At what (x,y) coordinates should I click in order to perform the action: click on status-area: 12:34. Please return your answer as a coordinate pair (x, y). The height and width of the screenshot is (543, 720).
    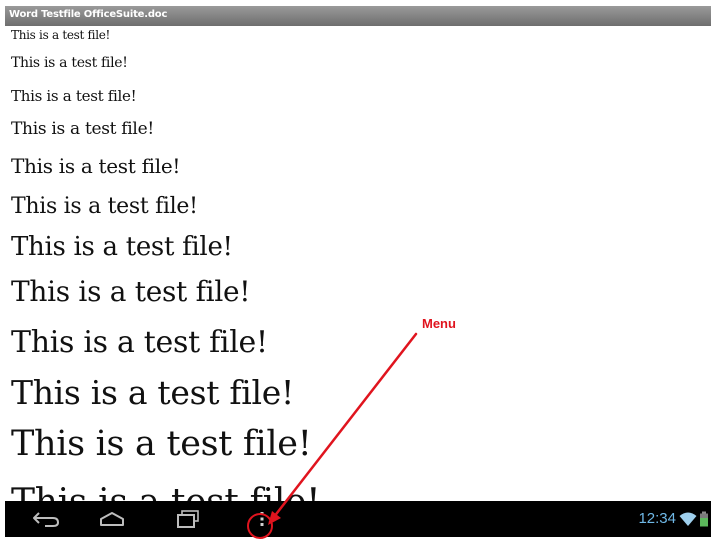
    Looking at the image, I should click on (673, 519).